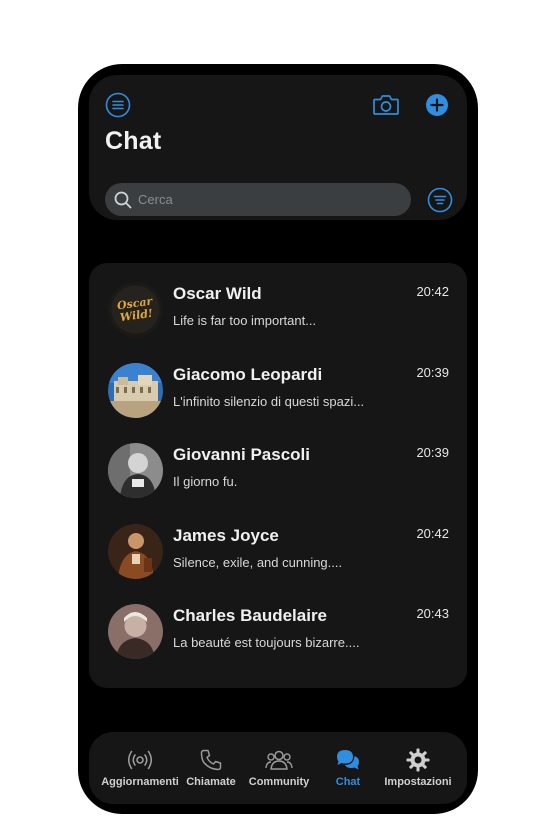 The width and height of the screenshot is (535, 839). I want to click on filter-icon, so click(440, 200).